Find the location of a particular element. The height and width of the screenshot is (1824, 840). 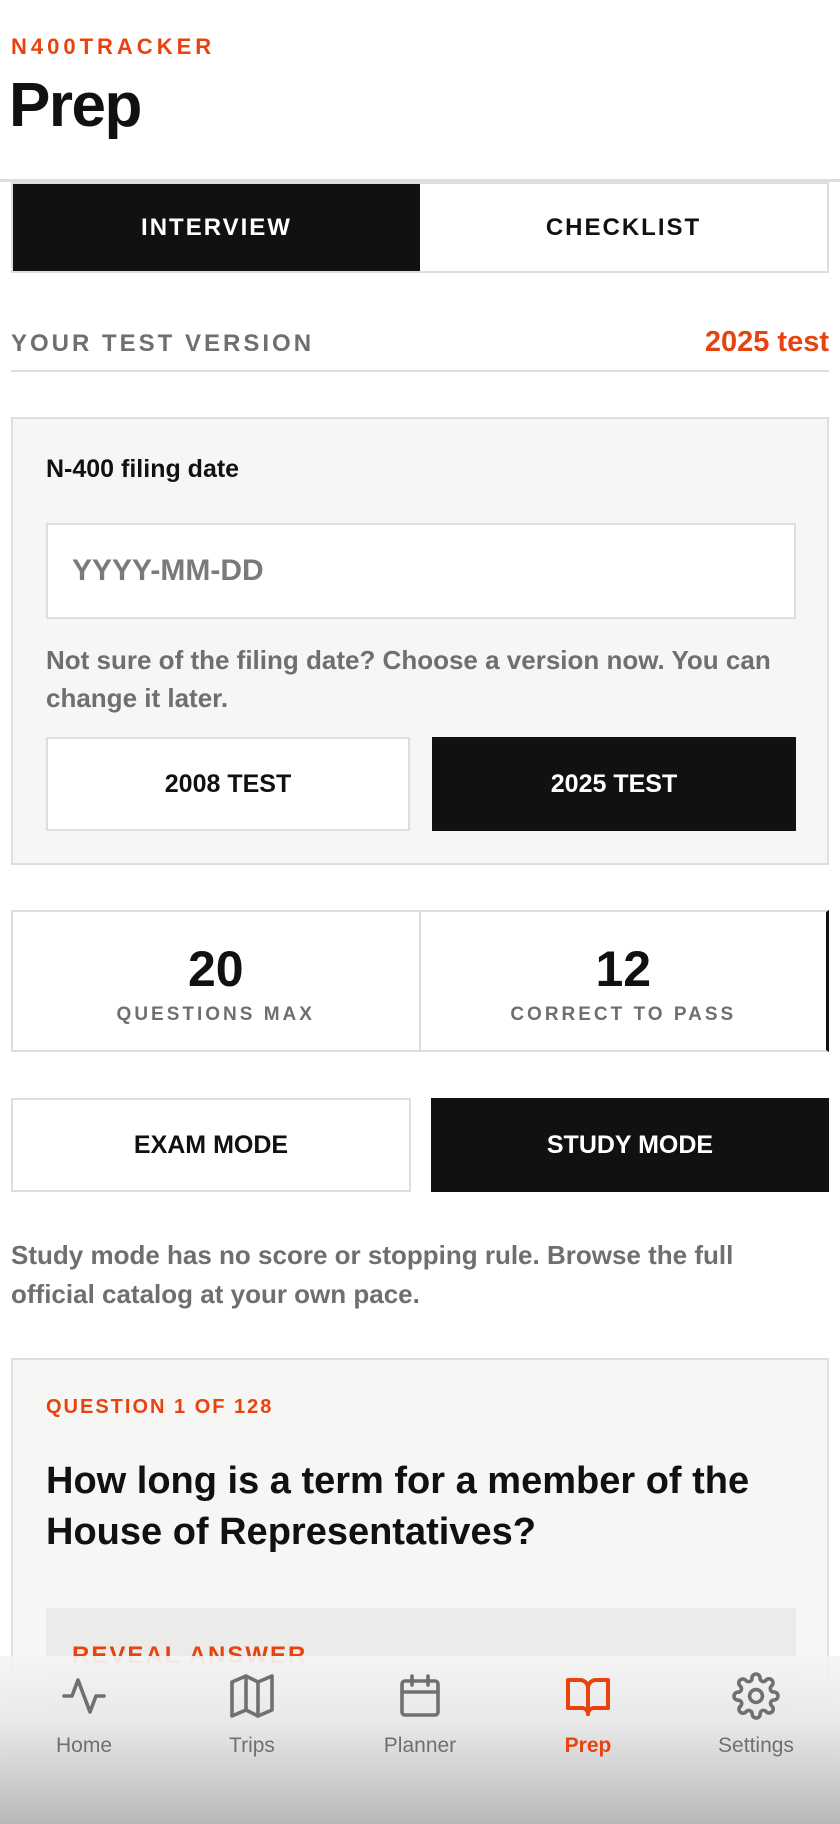

stat-questions-max: 20 QUESTIONS MAX is located at coordinates (216, 981).